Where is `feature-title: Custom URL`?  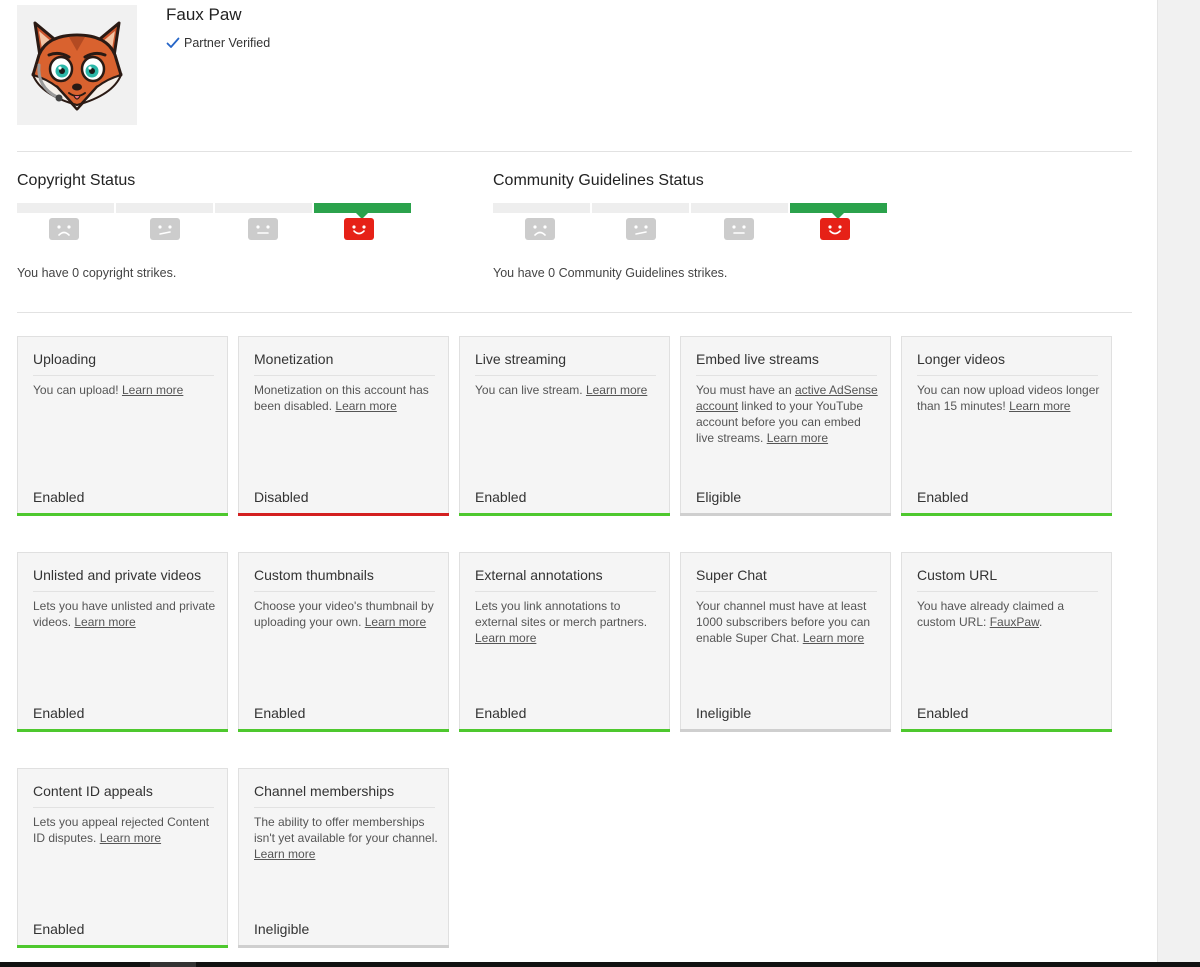 feature-title: Custom URL is located at coordinates (1007, 579).